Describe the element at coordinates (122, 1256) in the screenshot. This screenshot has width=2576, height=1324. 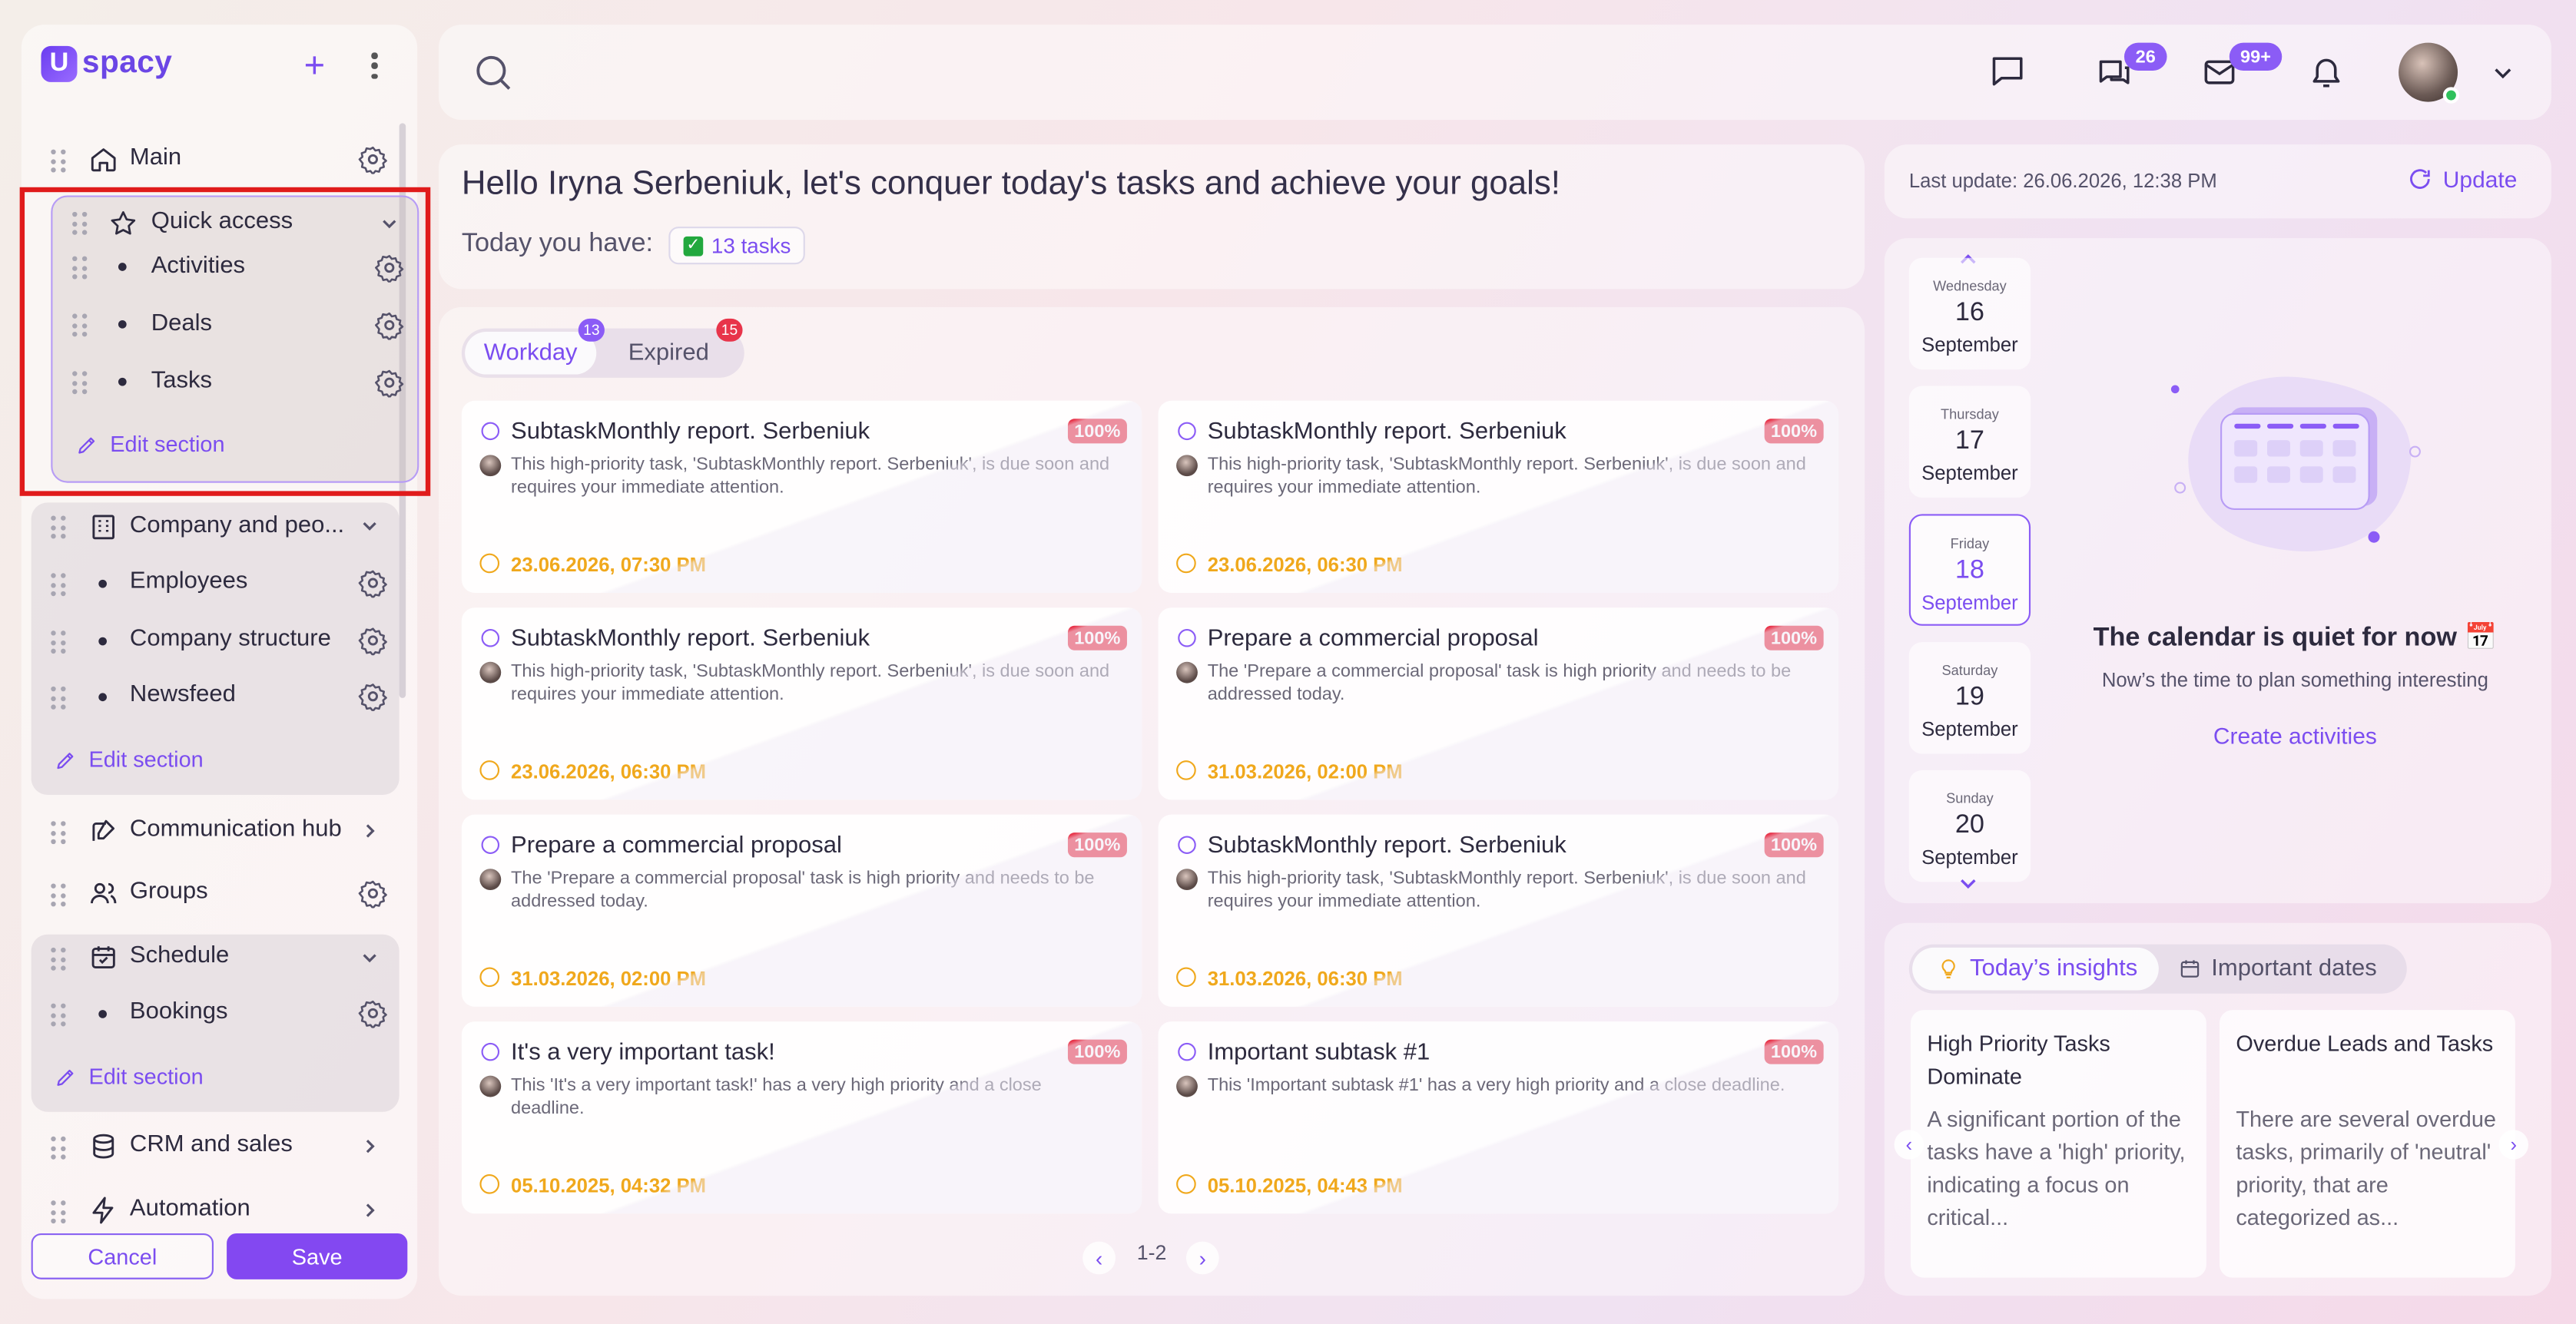
I see `cancel-button: Cancel` at that location.